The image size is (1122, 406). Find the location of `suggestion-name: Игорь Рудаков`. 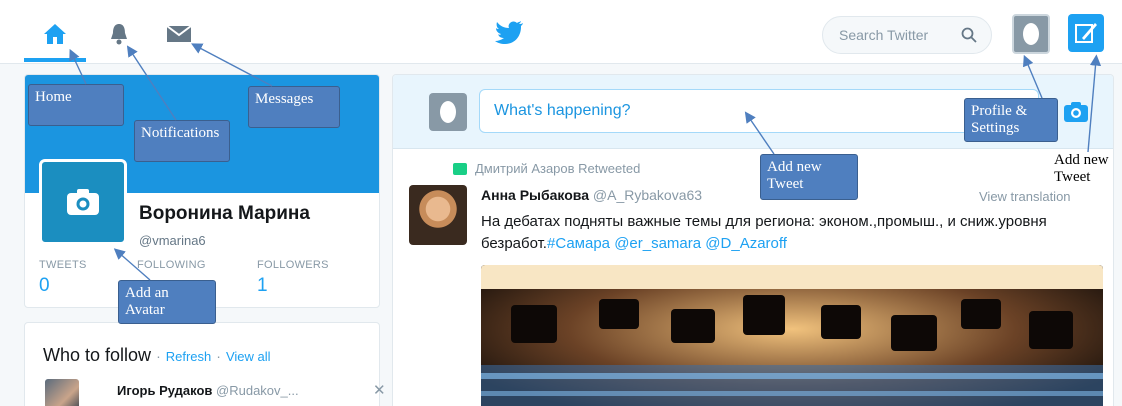

suggestion-name: Игорь Рудаков is located at coordinates (165, 390).